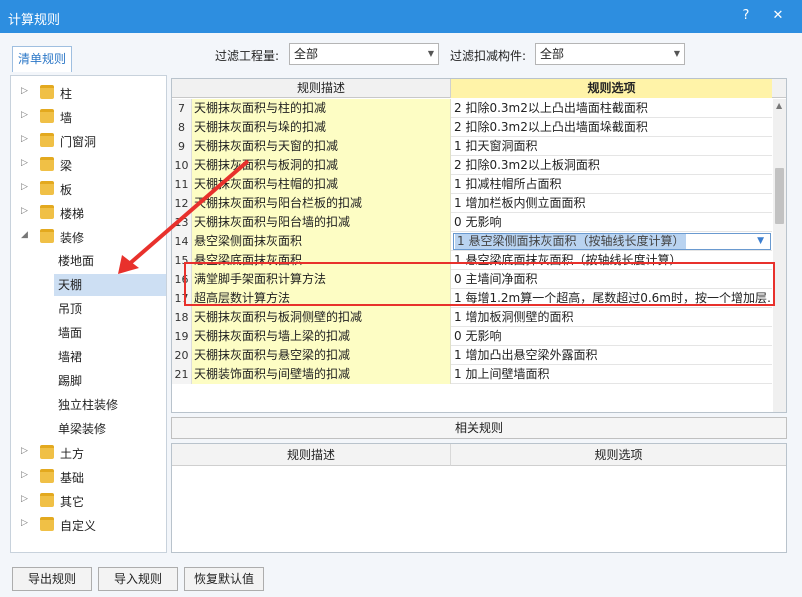 This screenshot has height=597, width=802. I want to click on export-rules-button: 导出规则, so click(52, 579).